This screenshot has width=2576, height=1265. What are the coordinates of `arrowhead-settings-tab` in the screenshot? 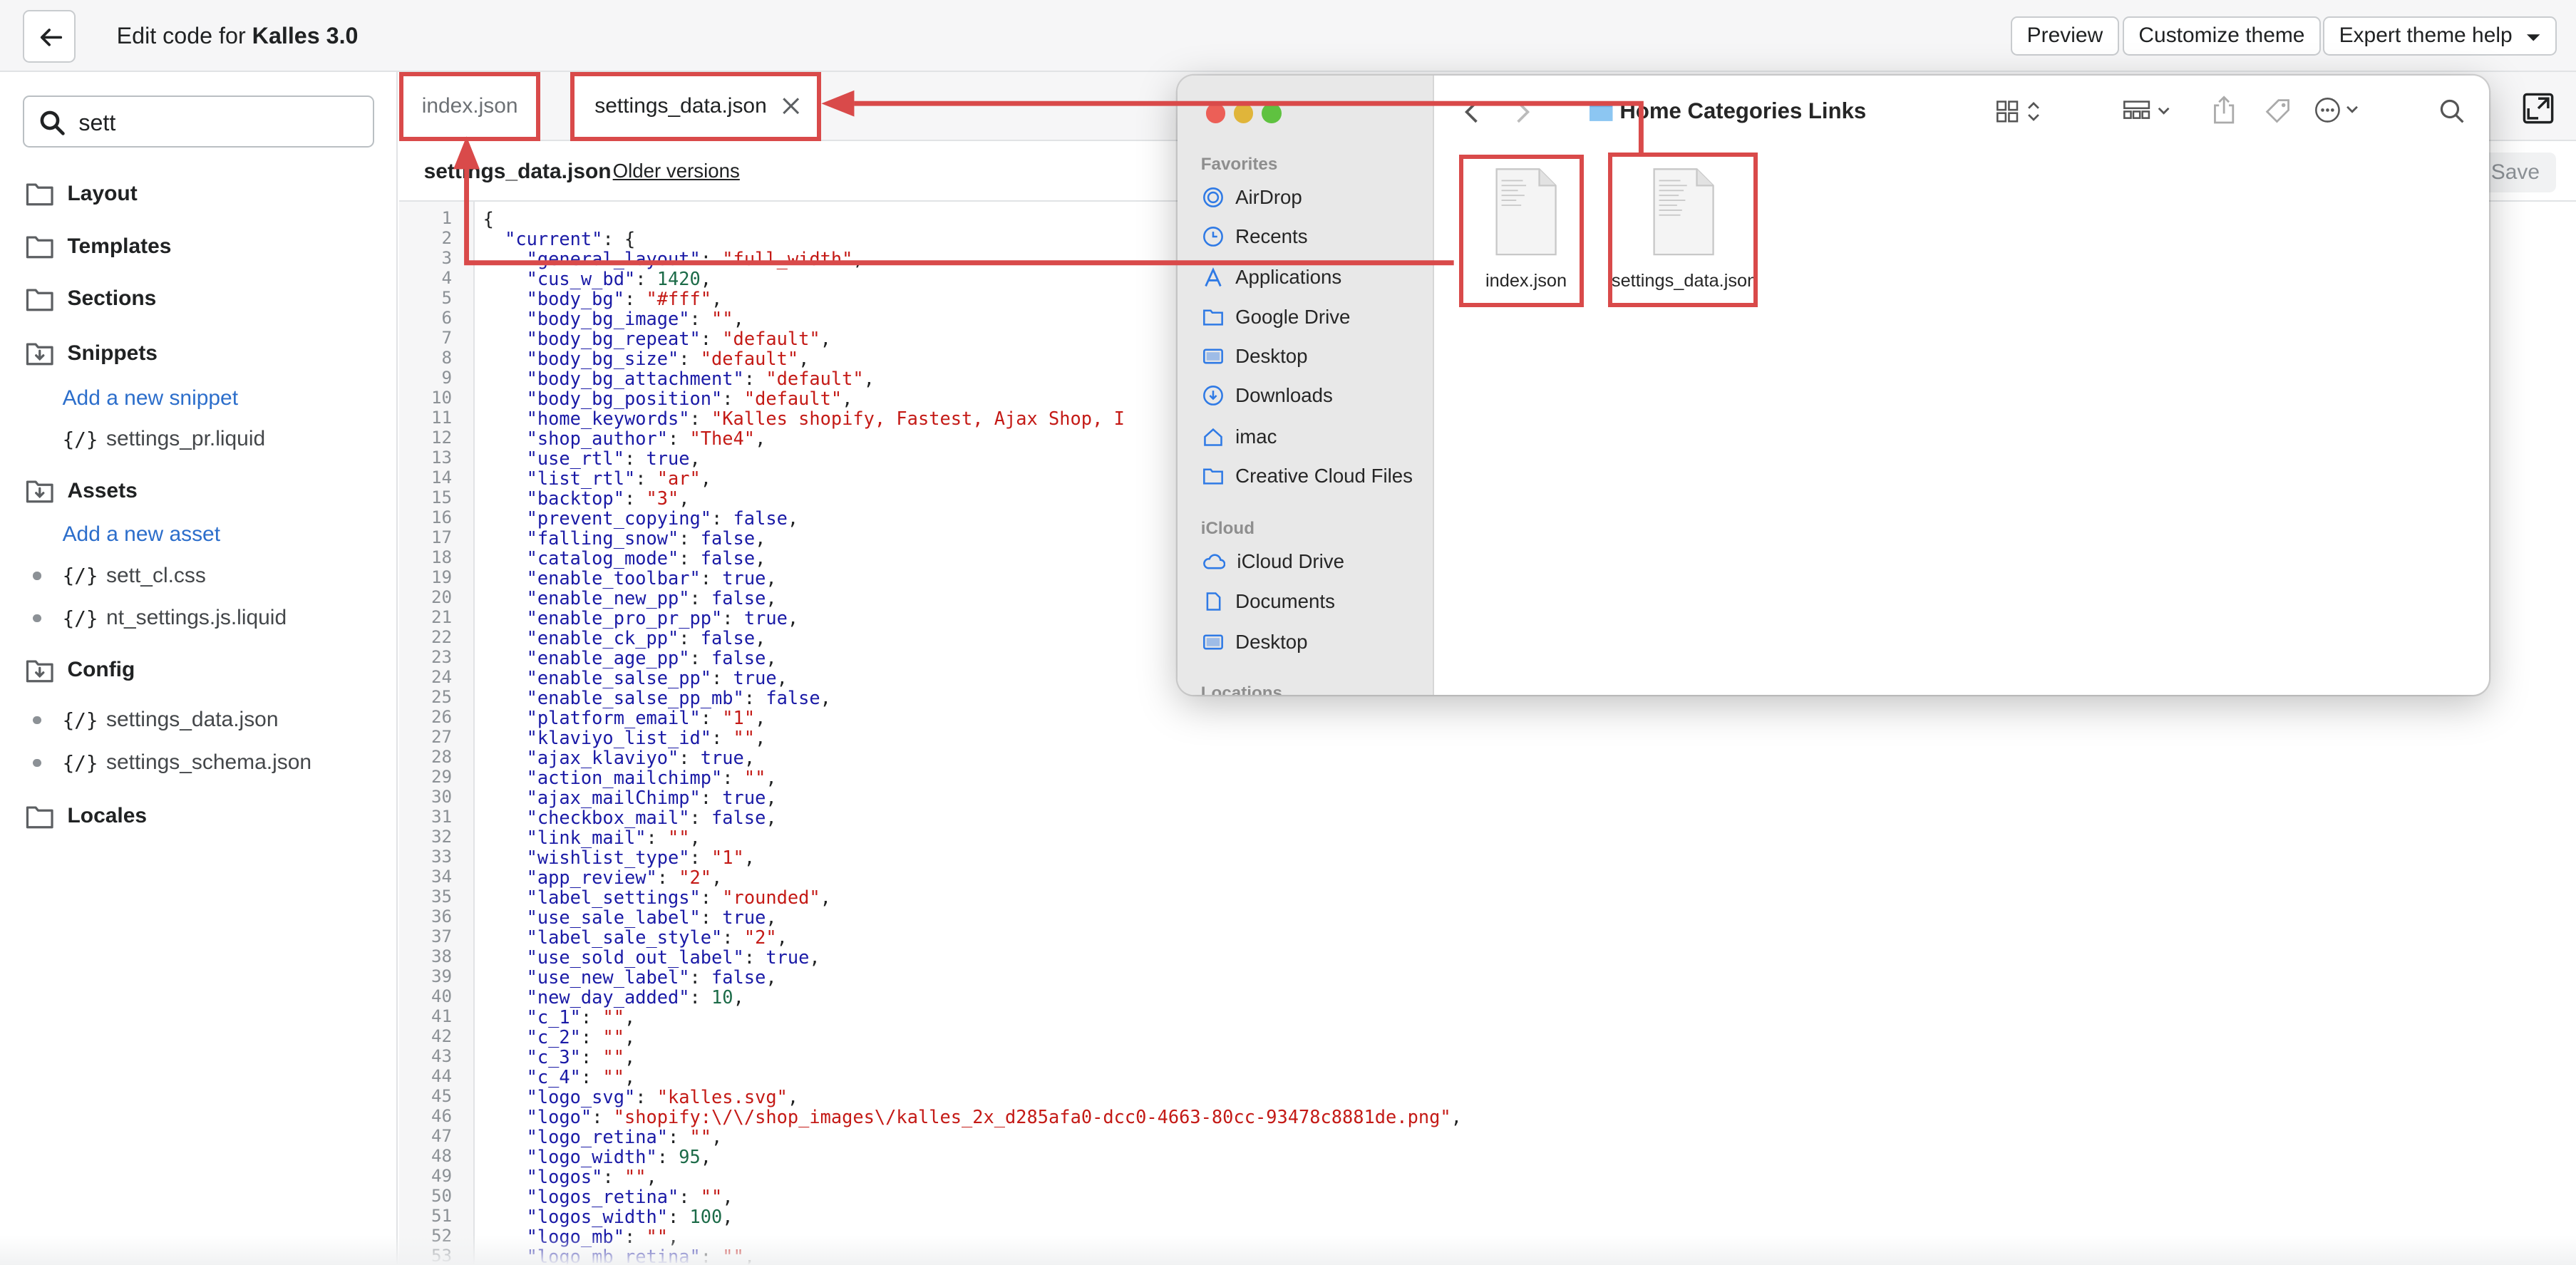 It's located at (838, 103).